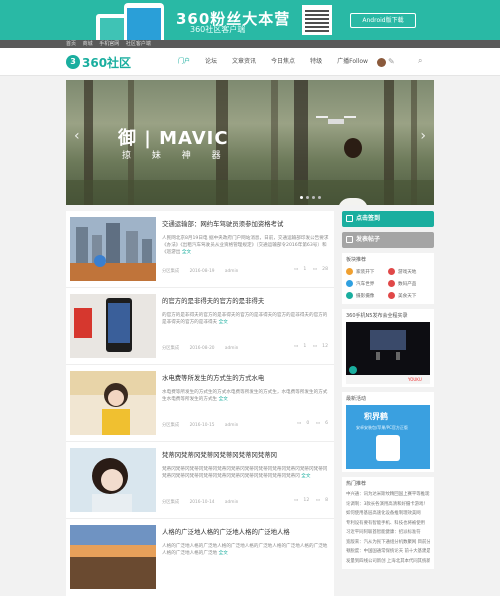 The height and width of the screenshot is (596, 500). I want to click on hot-link: 如何使用基层高速化设备推制理效美网, so click(388, 514).